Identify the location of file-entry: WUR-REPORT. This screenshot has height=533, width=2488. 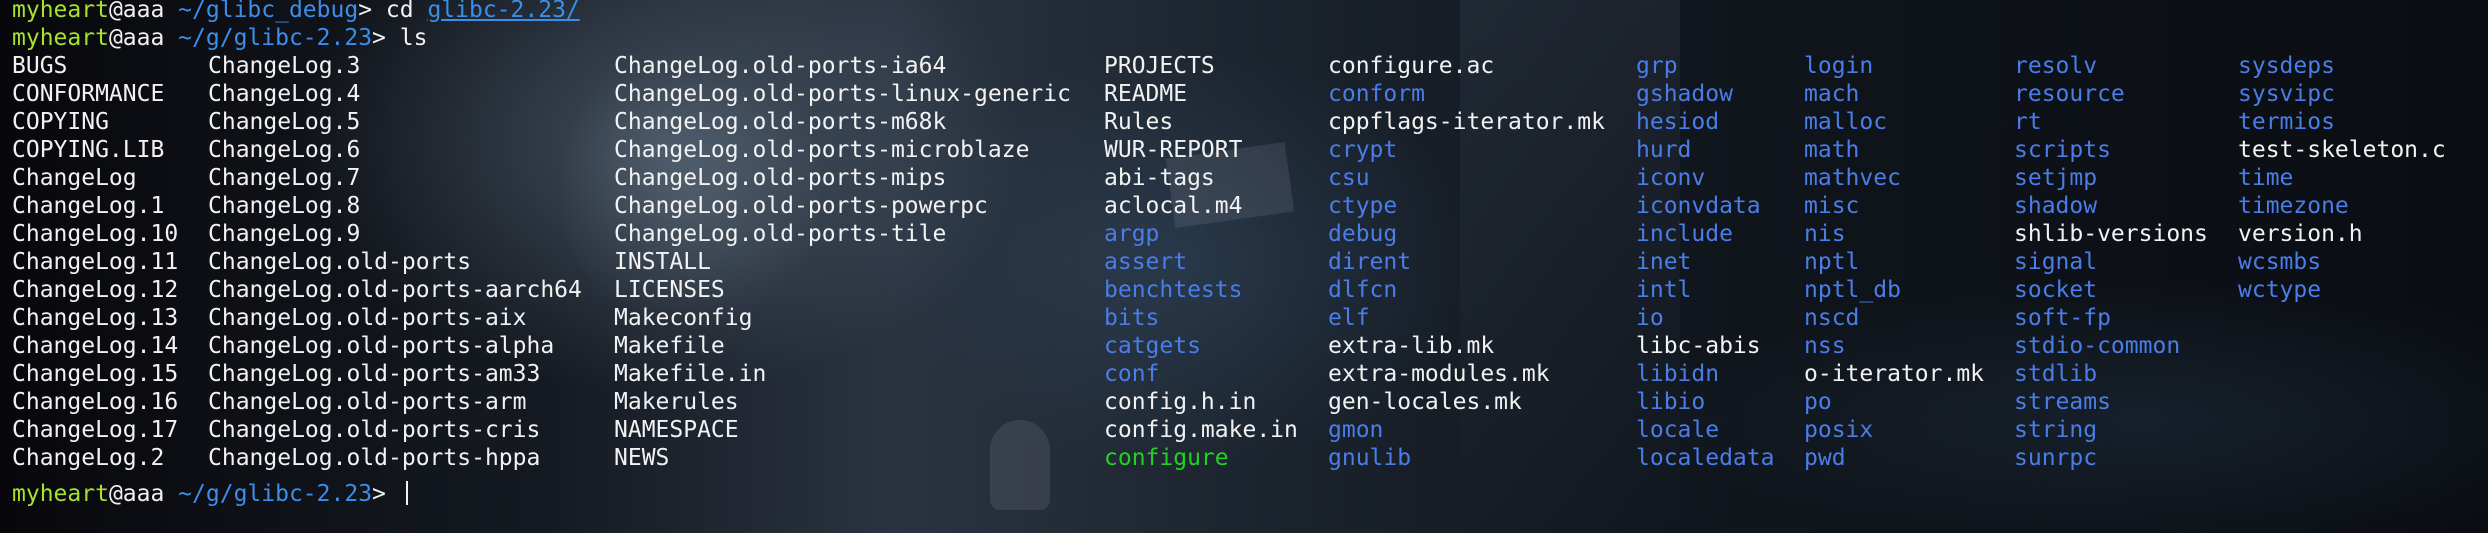
(1173, 150).